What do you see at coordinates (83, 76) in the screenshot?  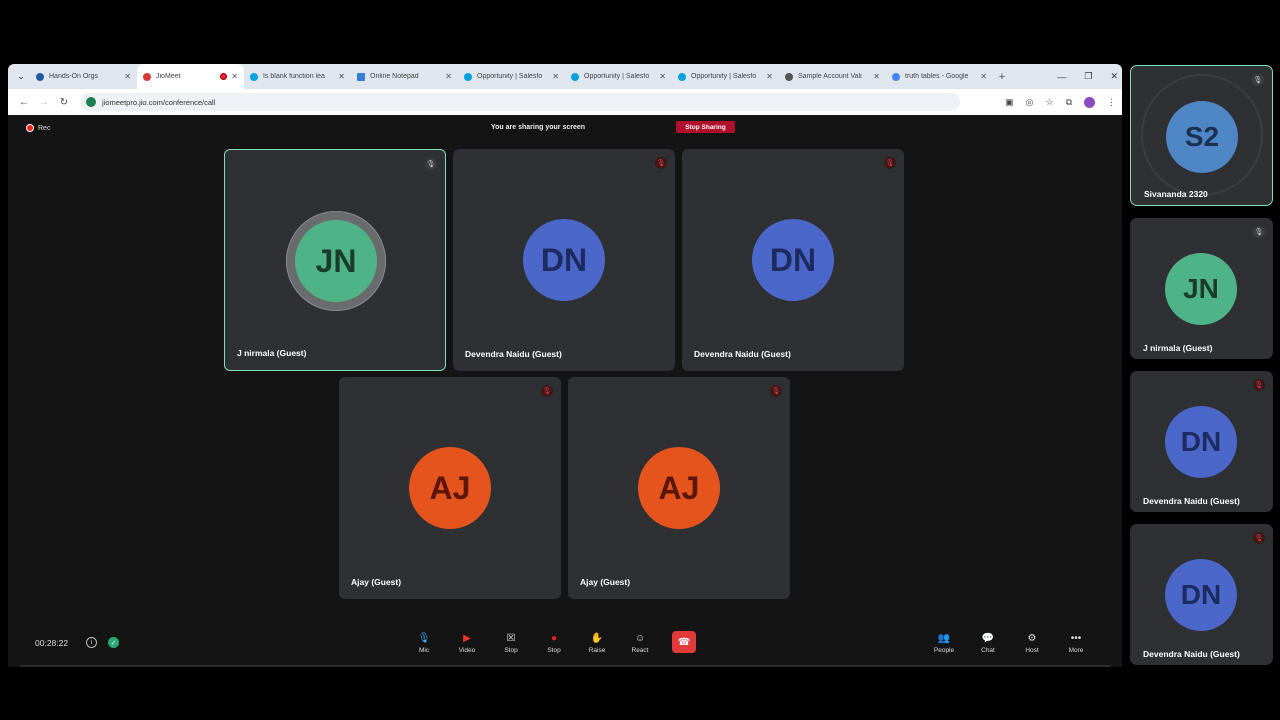 I see `tab-hands-on-orgs: Hands-On Orgs ✕` at bounding box center [83, 76].